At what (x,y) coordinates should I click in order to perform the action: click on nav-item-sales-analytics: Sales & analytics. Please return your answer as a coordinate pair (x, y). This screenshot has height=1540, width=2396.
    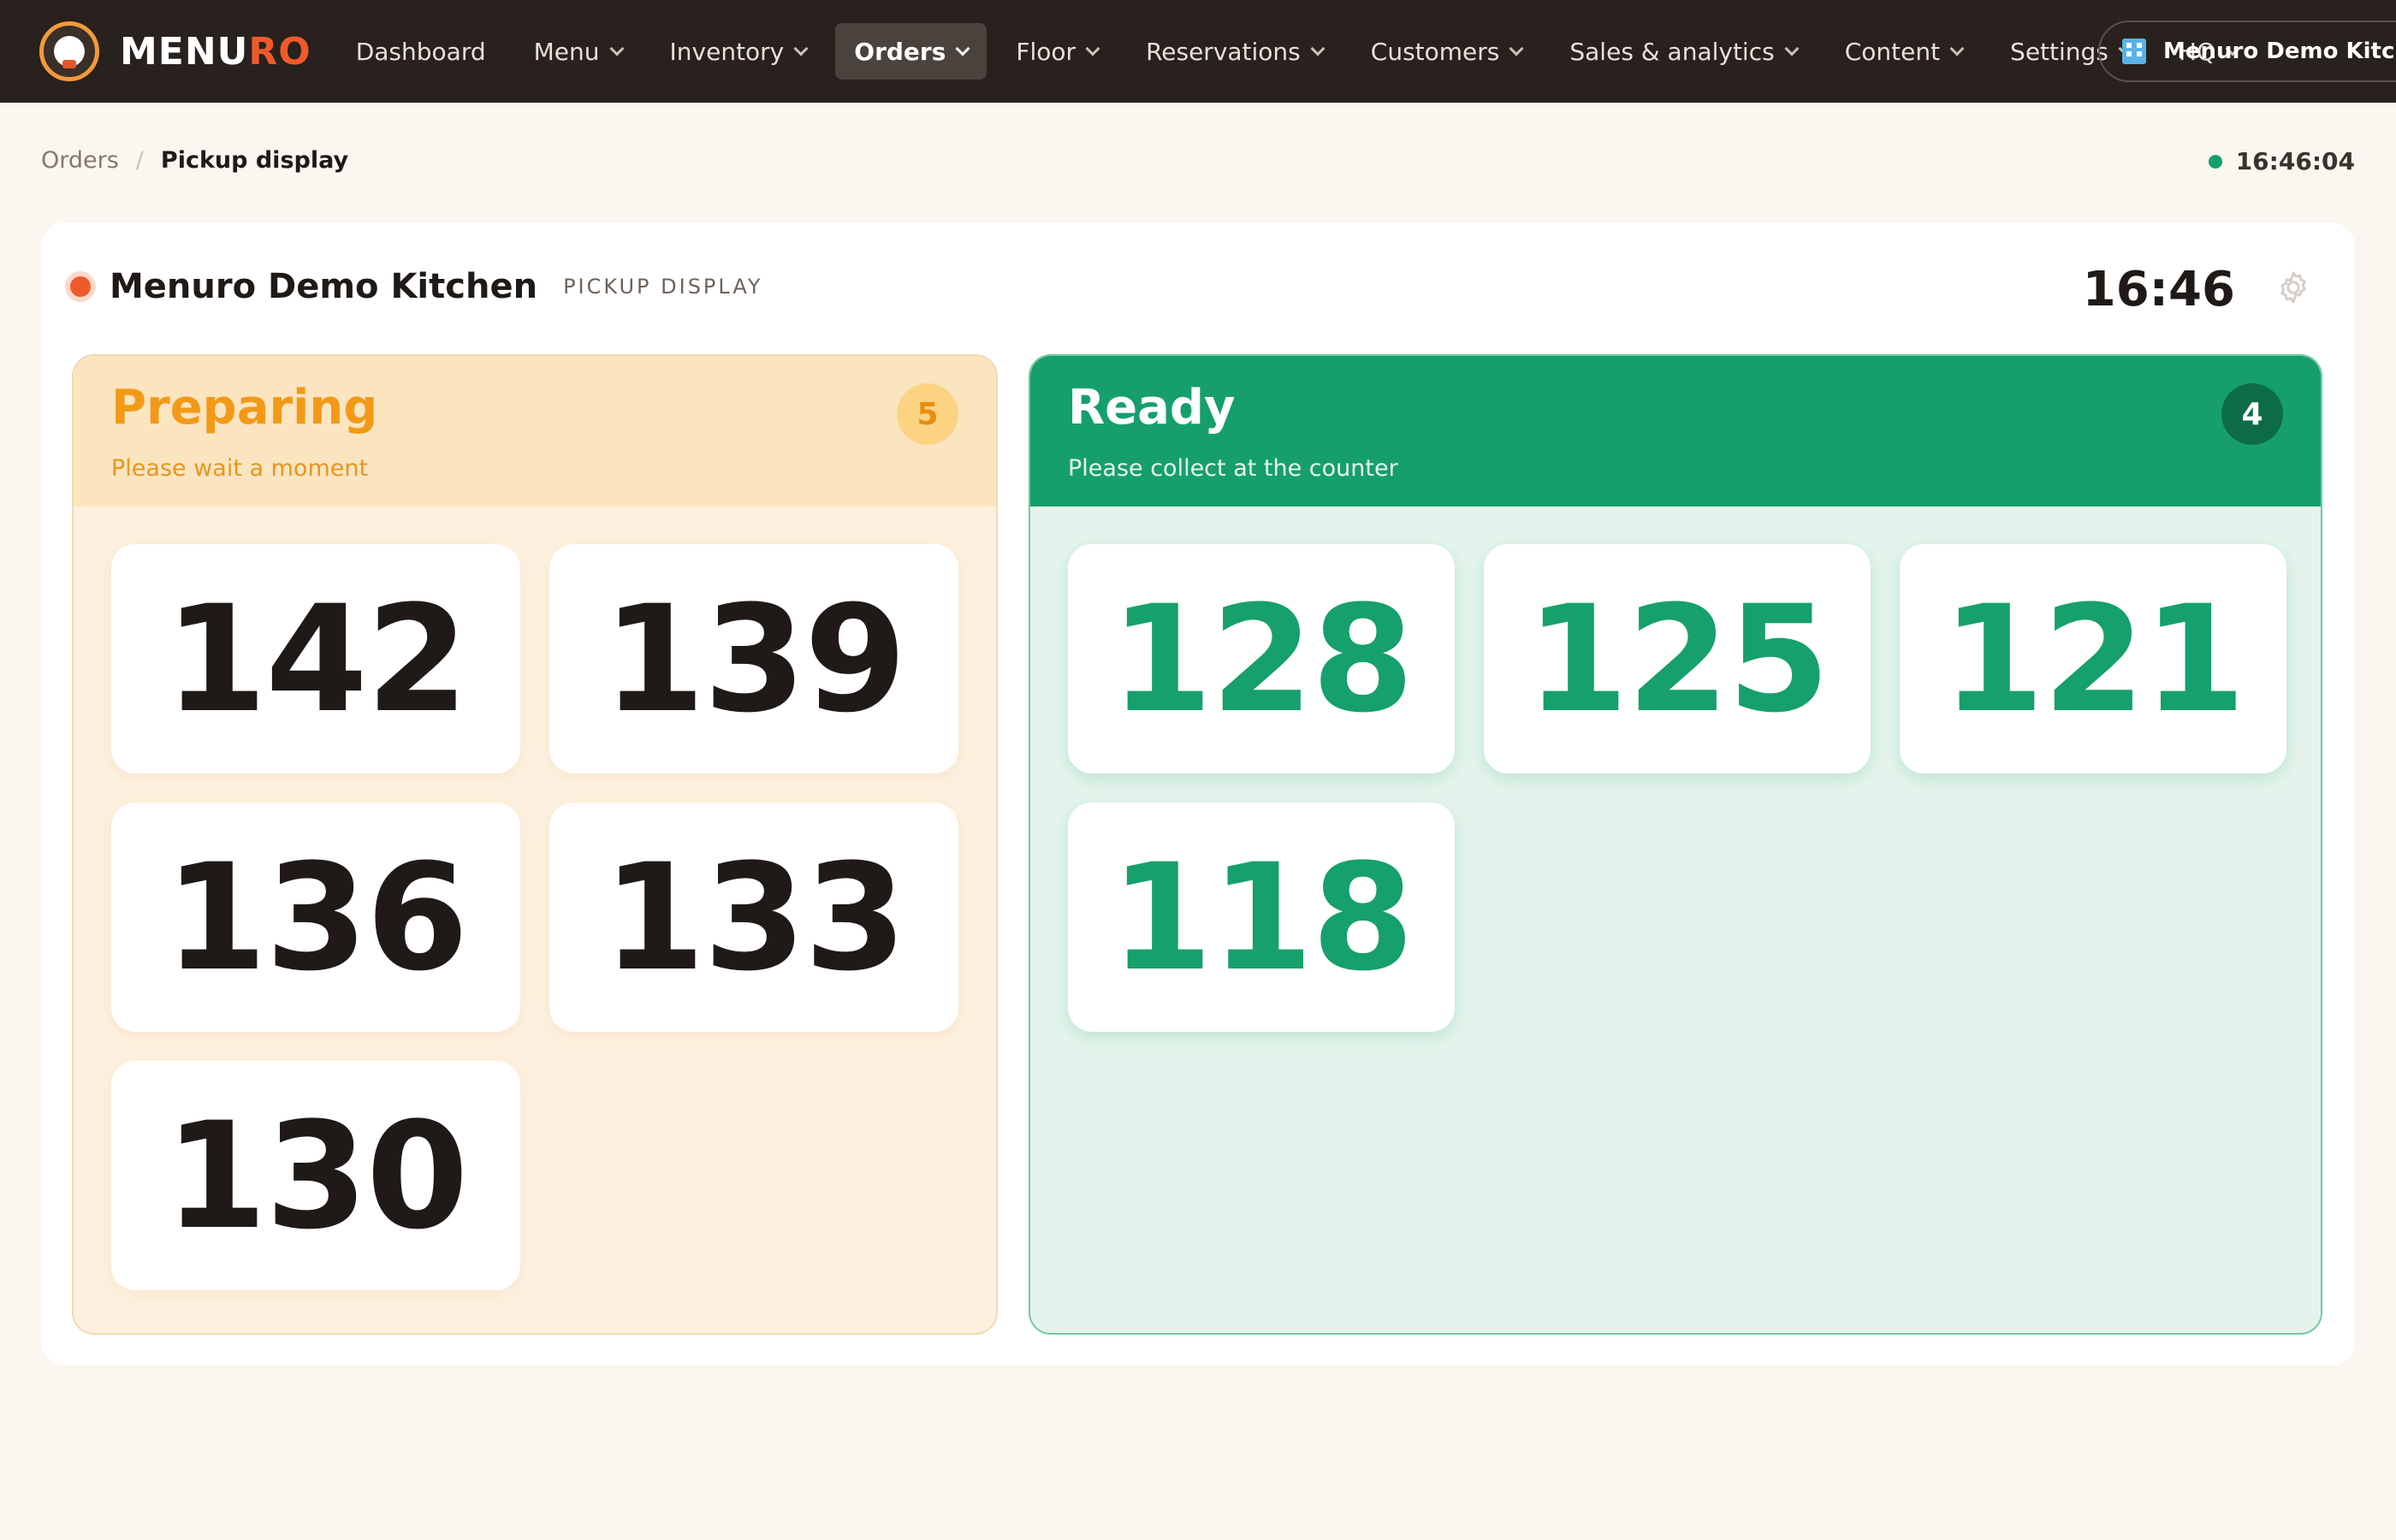
    Looking at the image, I should click on (1683, 51).